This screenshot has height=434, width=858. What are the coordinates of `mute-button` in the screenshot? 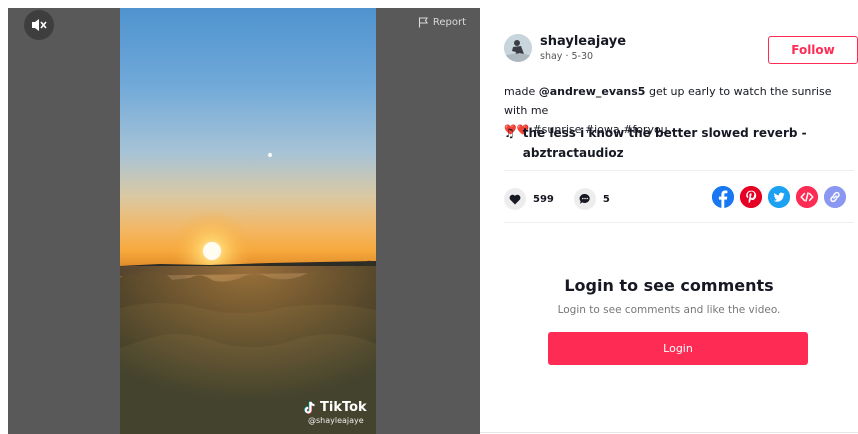 It's located at (39, 25).